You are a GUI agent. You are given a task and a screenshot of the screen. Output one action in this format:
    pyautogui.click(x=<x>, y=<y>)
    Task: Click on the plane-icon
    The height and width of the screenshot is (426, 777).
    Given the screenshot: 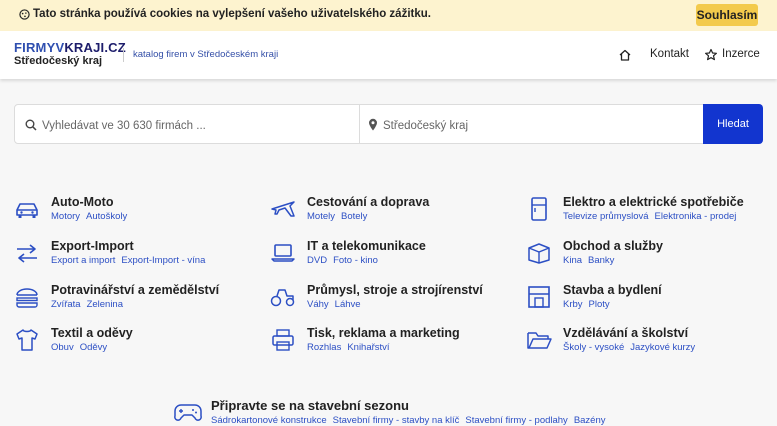 What is the action you would take?
    pyautogui.click(x=283, y=209)
    